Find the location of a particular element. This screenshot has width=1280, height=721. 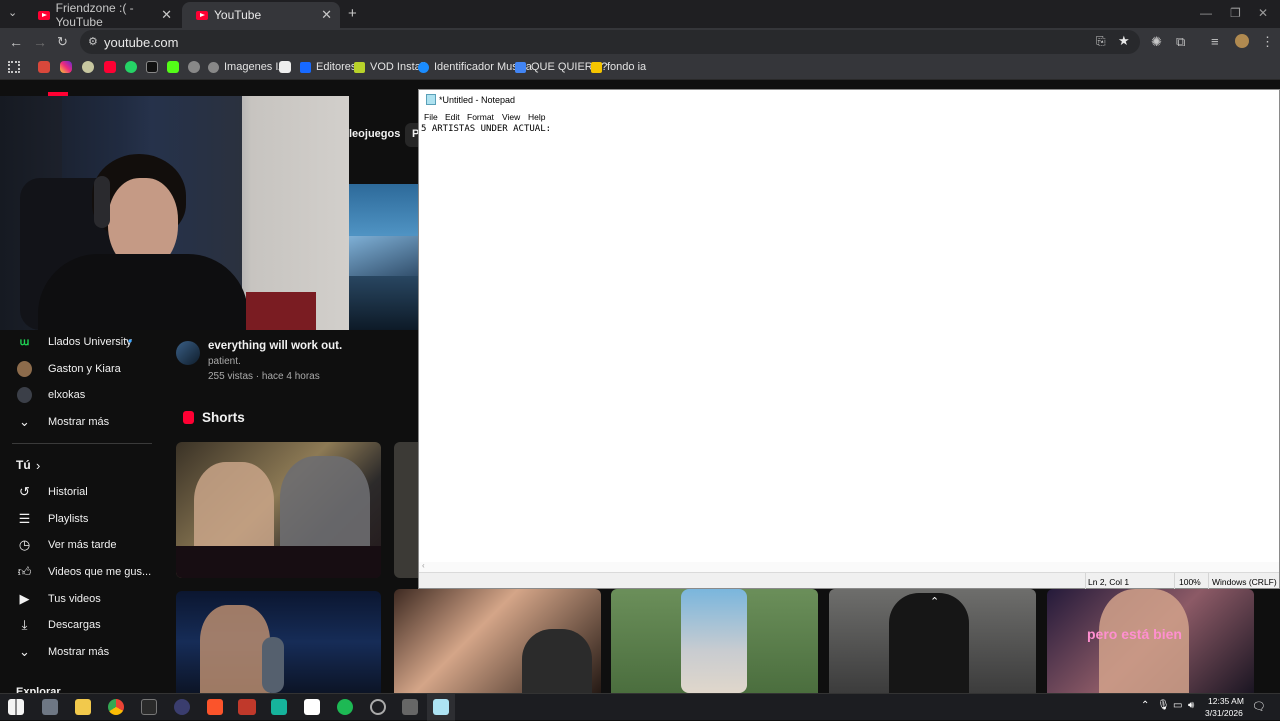

extension-icon: ✺ is located at coordinates (1156, 42).